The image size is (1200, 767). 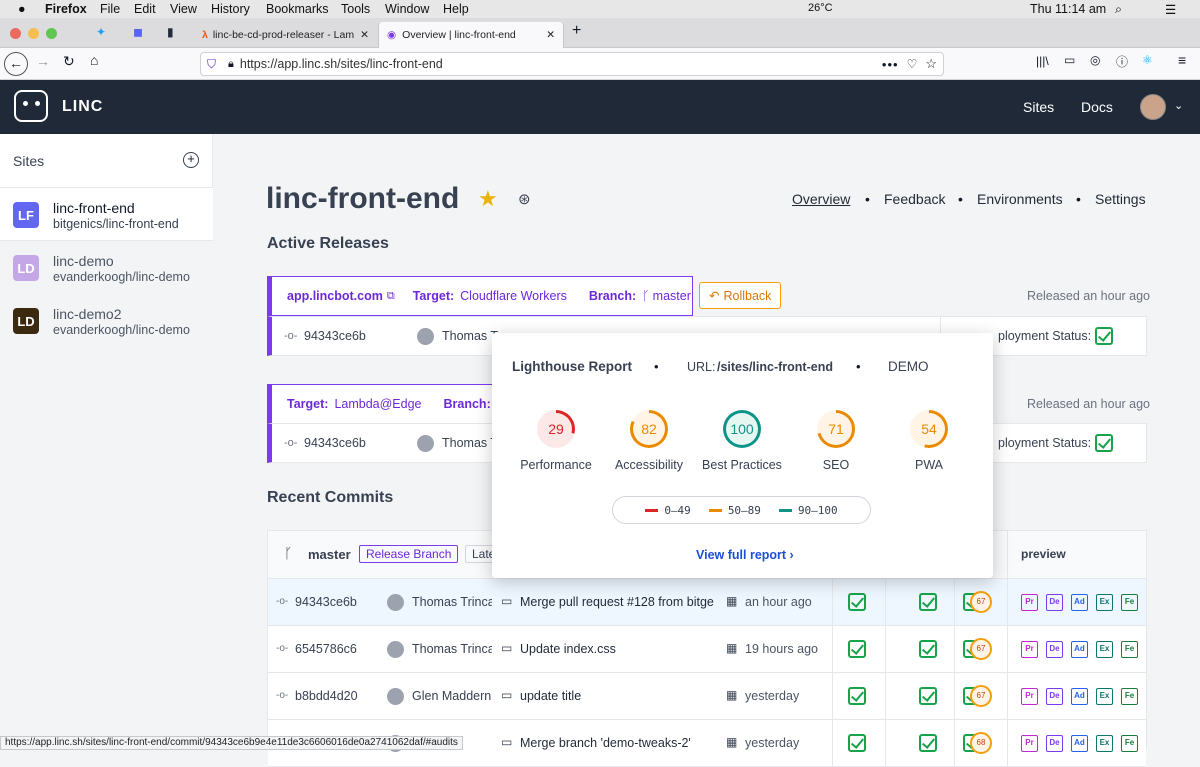 I want to click on sidebar-item-linc-demo: LD linc-demo evanderkoogh/linc-demo, so click(x=106, y=267).